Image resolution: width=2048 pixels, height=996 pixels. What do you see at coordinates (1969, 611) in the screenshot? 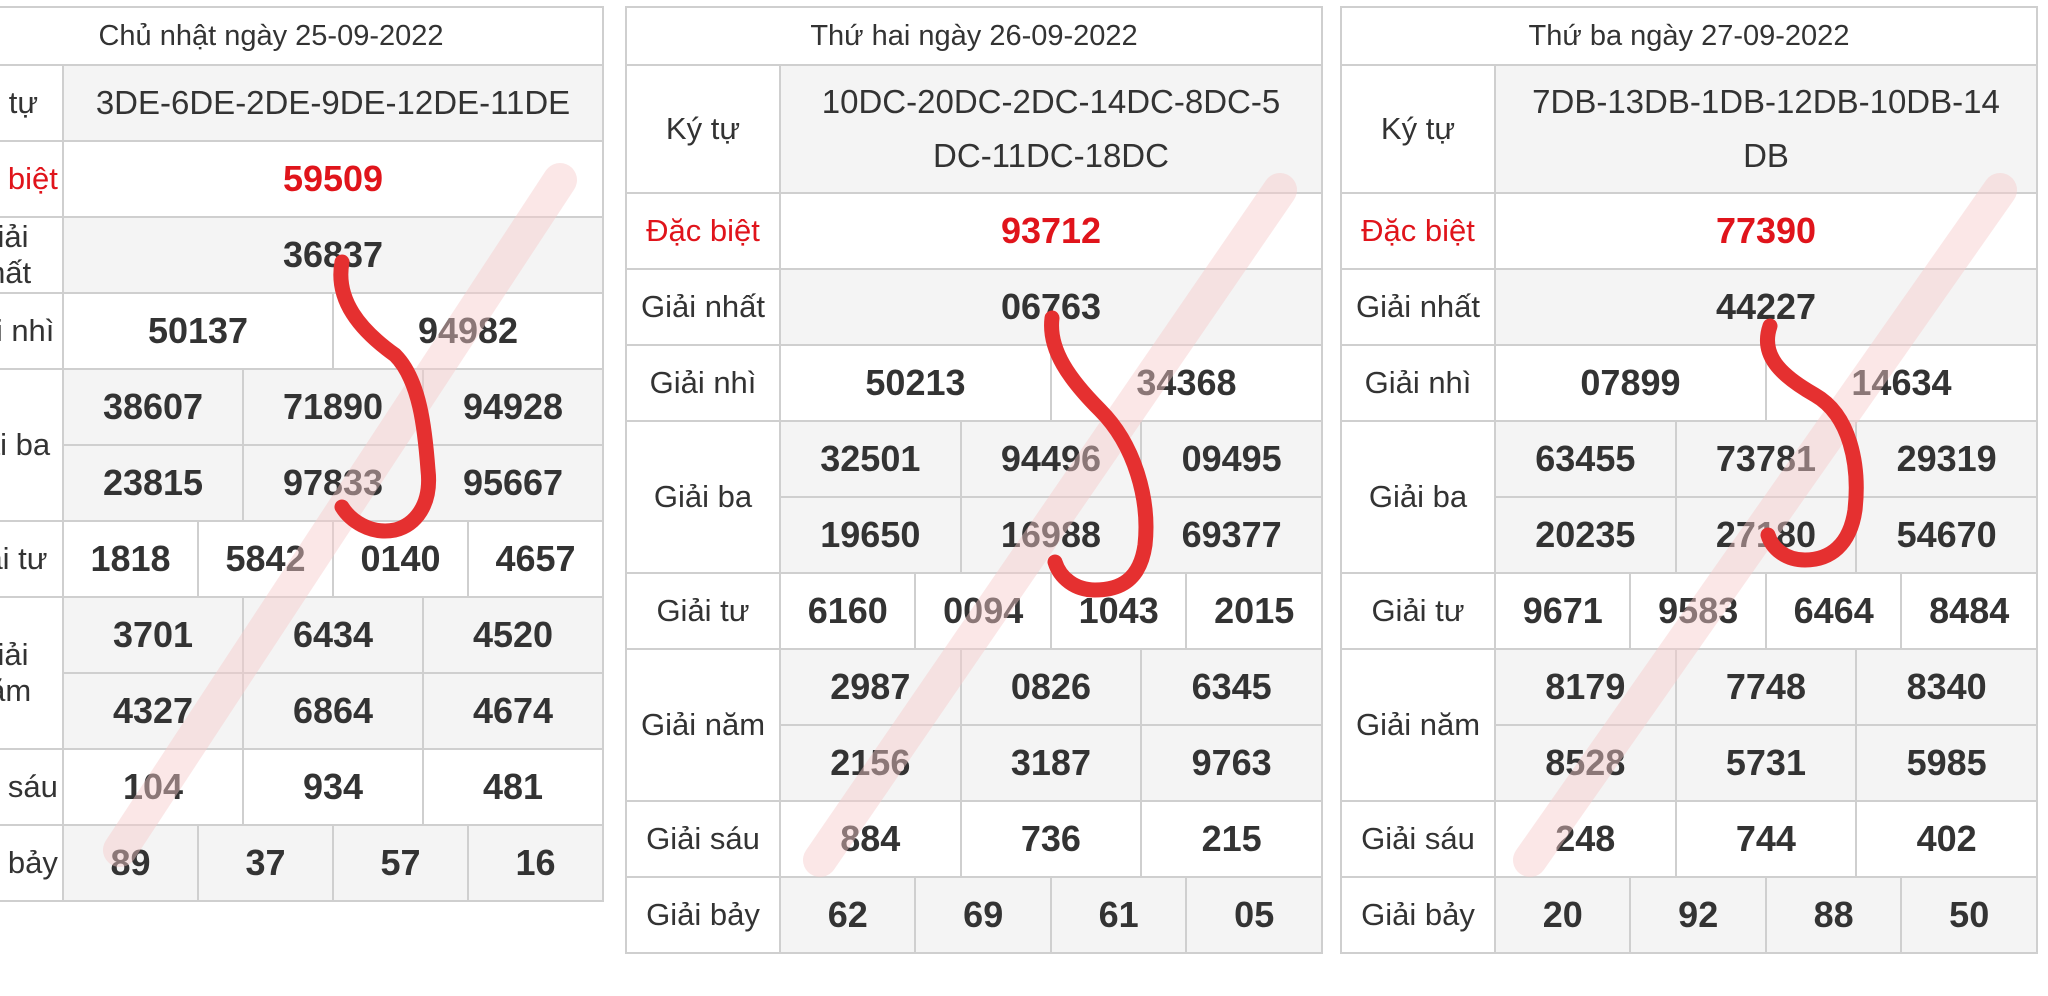
I see `fourth-prize-number: 8484` at bounding box center [1969, 611].